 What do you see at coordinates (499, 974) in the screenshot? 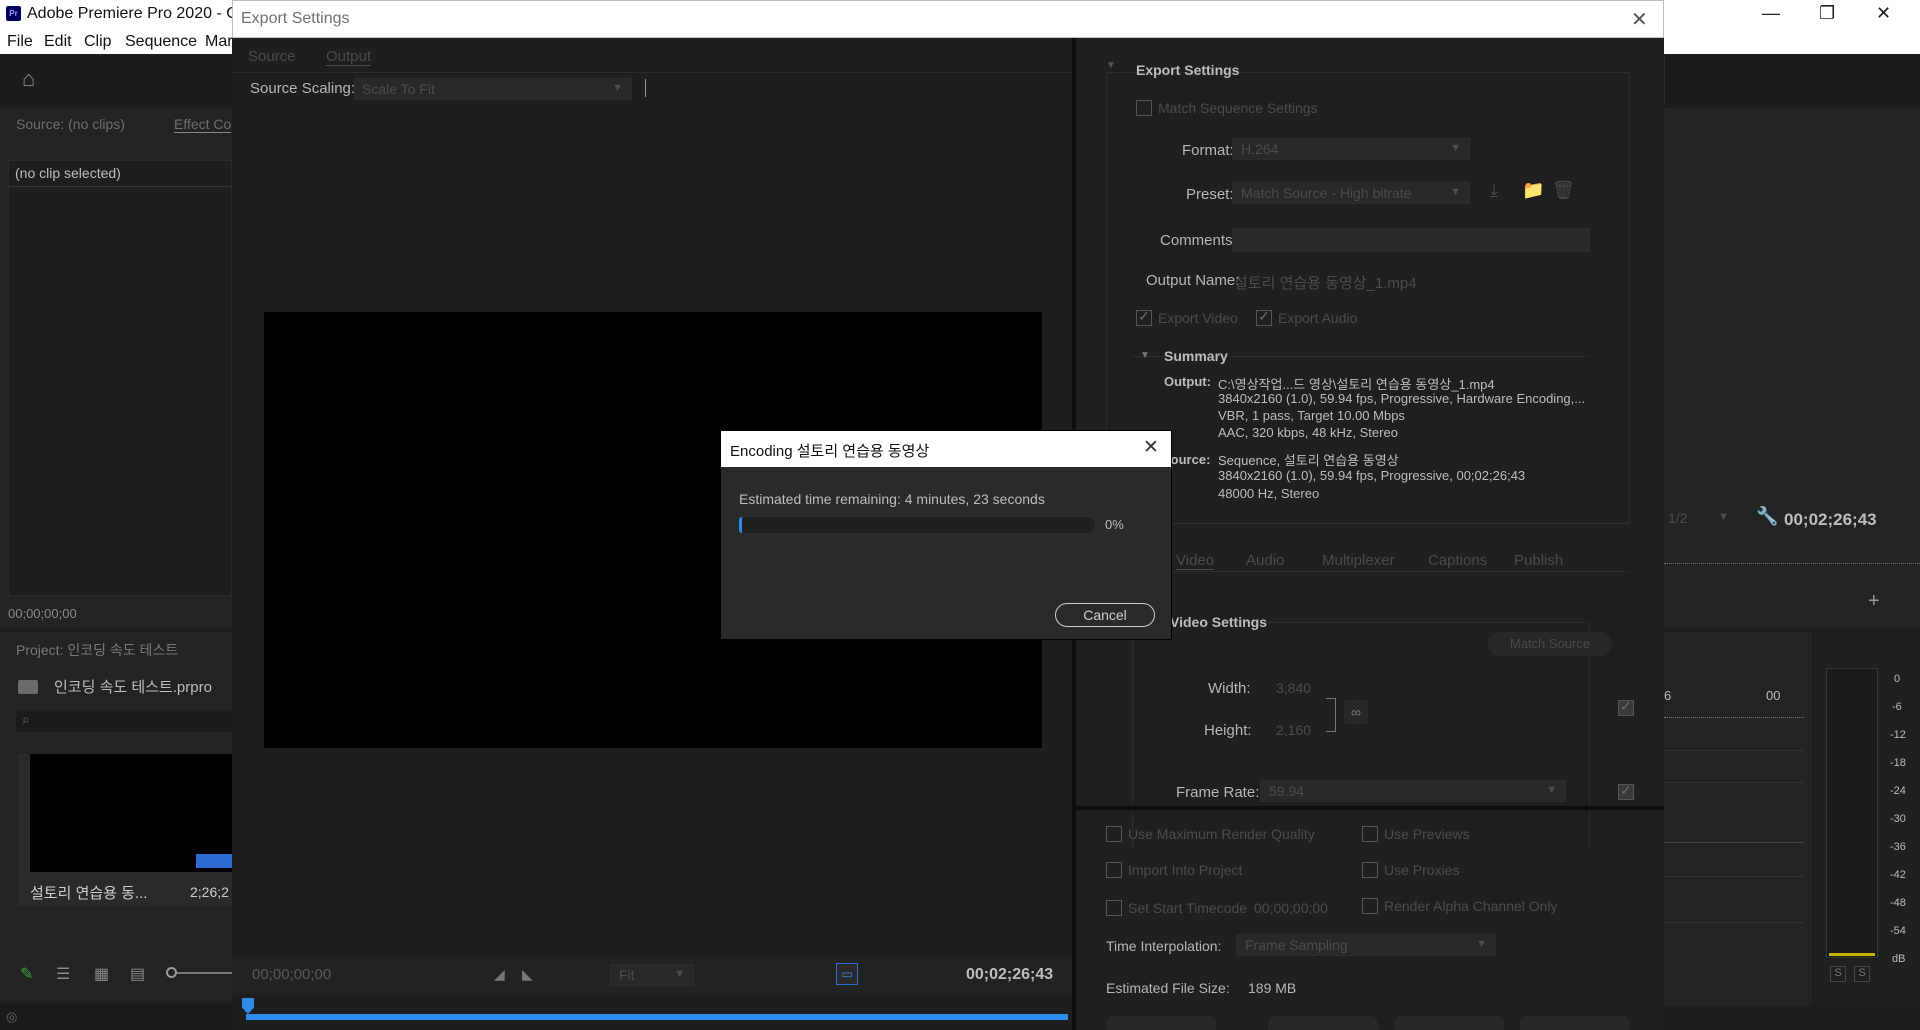
I see `mark-in-icon: ◢` at bounding box center [499, 974].